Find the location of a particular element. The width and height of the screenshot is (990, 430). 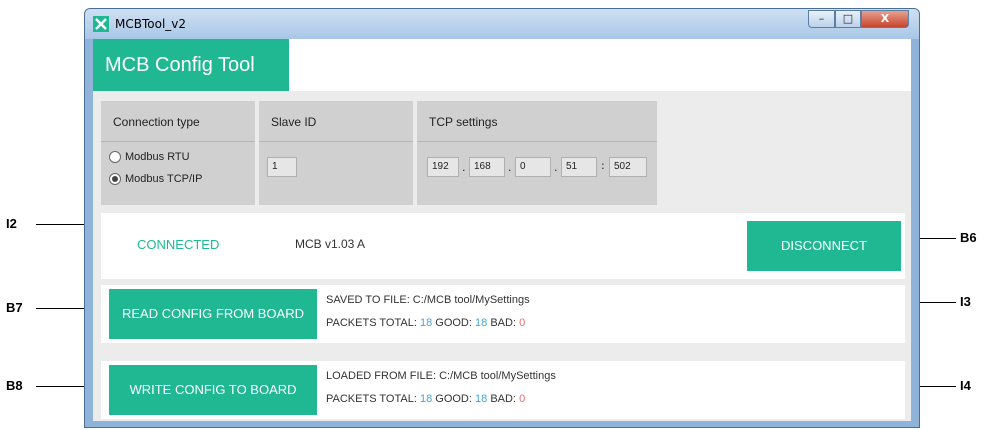

radio-checked-icon is located at coordinates (115, 179).